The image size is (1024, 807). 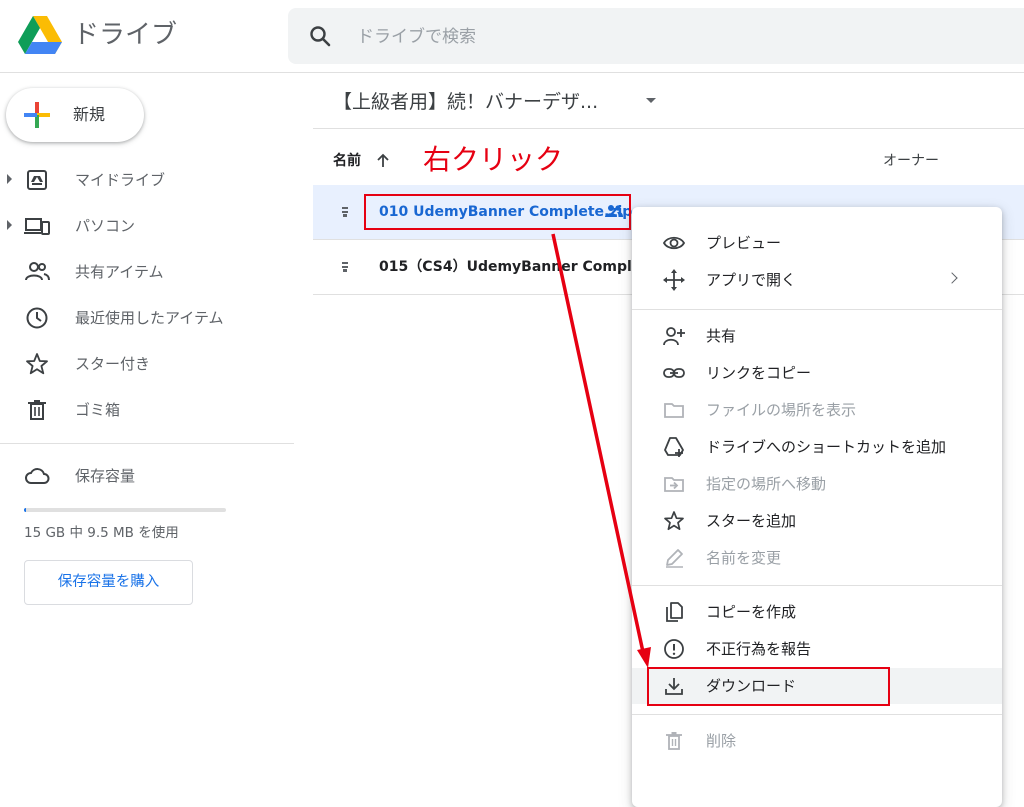 I want to click on sidebar-item-label: 共有アイテム, so click(x=119, y=272).